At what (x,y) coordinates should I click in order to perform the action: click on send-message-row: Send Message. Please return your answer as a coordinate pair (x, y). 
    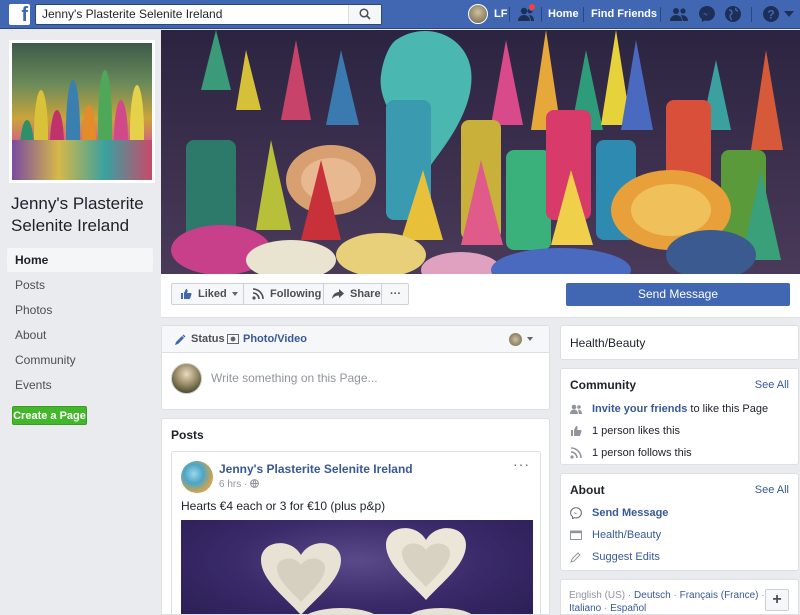
    Looking at the image, I should click on (619, 513).